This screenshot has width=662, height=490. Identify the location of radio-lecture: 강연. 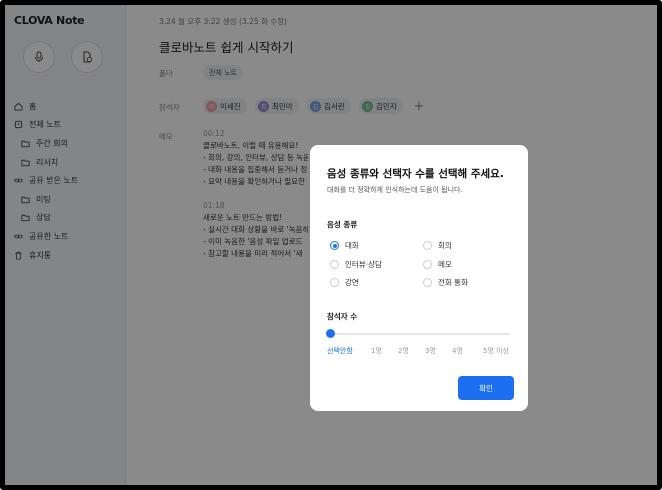
(344, 282).